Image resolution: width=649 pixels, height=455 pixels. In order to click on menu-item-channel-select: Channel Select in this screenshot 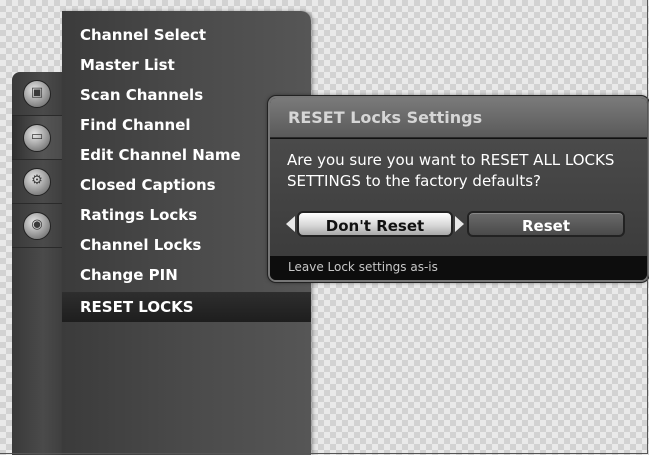, I will do `click(186, 35)`.